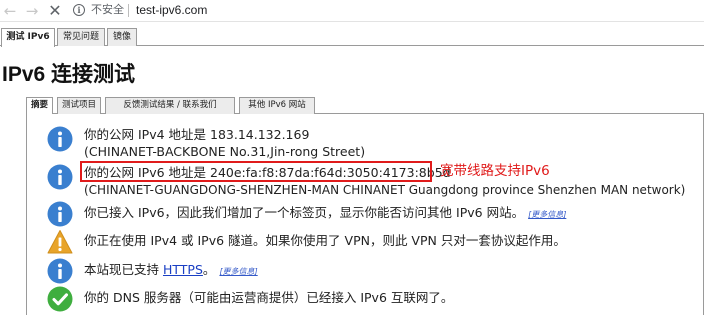 The height and width of the screenshot is (315, 704). What do you see at coordinates (122, 37) in the screenshot?
I see `tab-mirrors: 镜像` at bounding box center [122, 37].